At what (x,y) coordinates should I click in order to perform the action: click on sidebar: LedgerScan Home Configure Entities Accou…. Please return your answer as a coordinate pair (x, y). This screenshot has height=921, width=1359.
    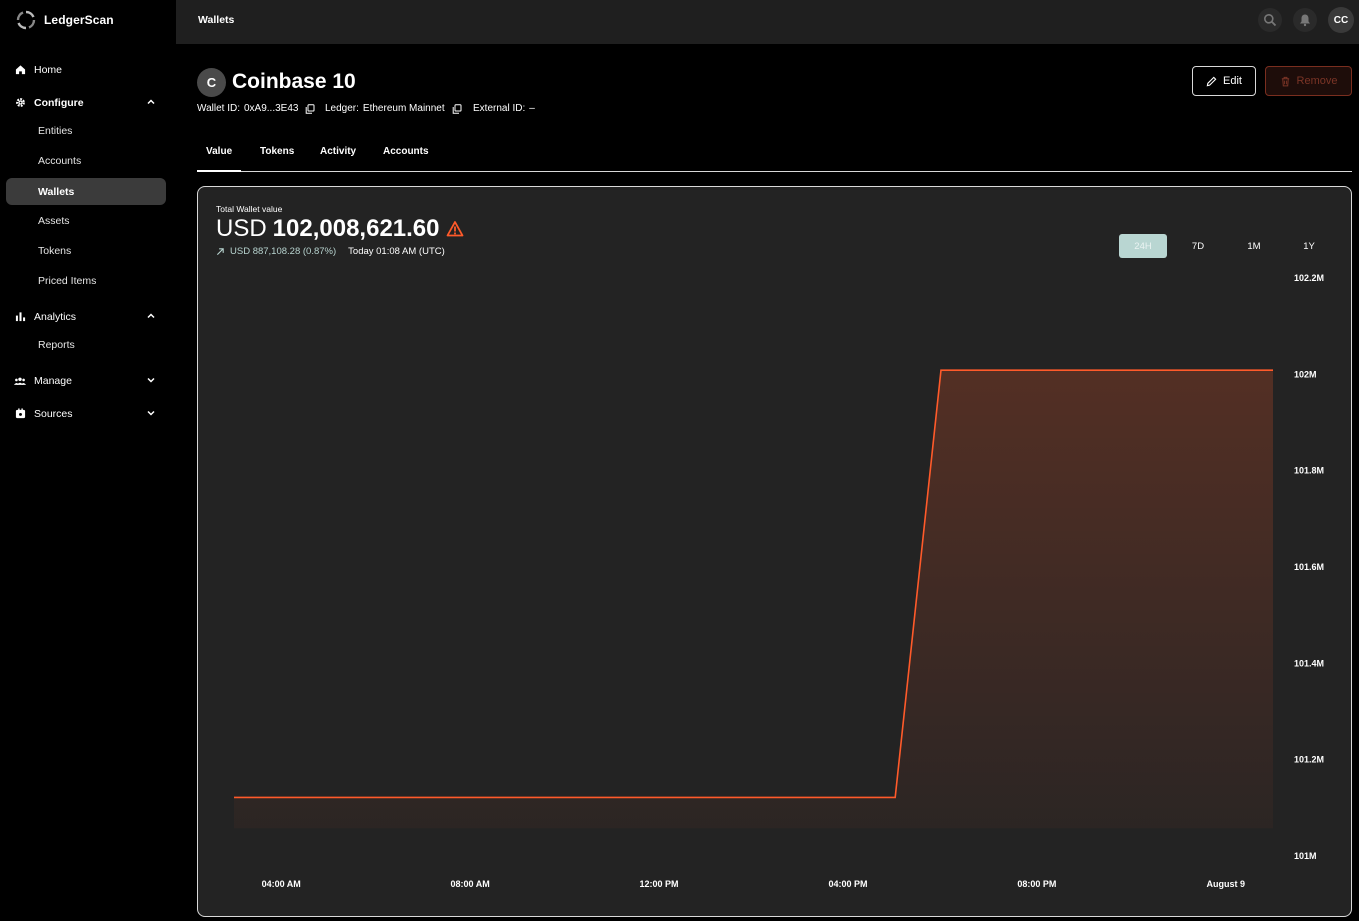
    Looking at the image, I should click on (88, 460).